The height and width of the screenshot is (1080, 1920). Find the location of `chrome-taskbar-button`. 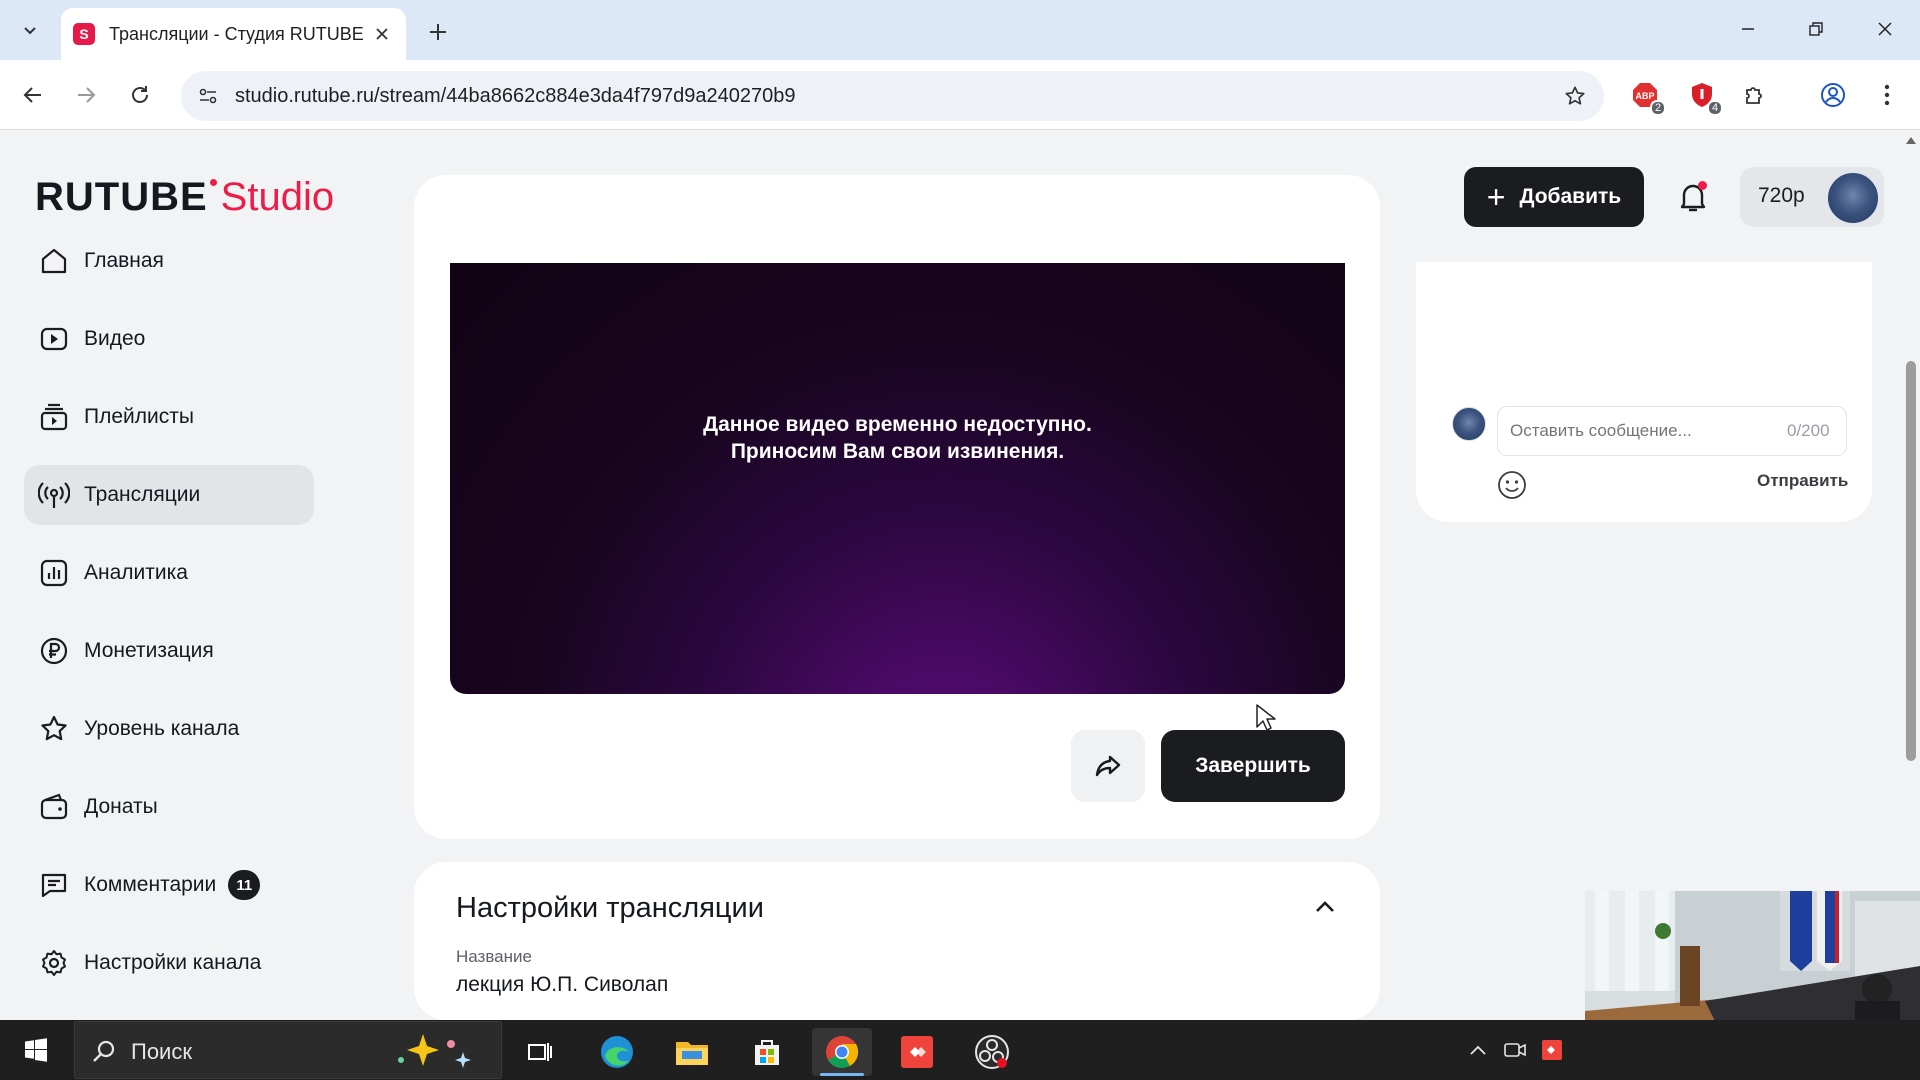

chrome-taskbar-button is located at coordinates (842, 1052).